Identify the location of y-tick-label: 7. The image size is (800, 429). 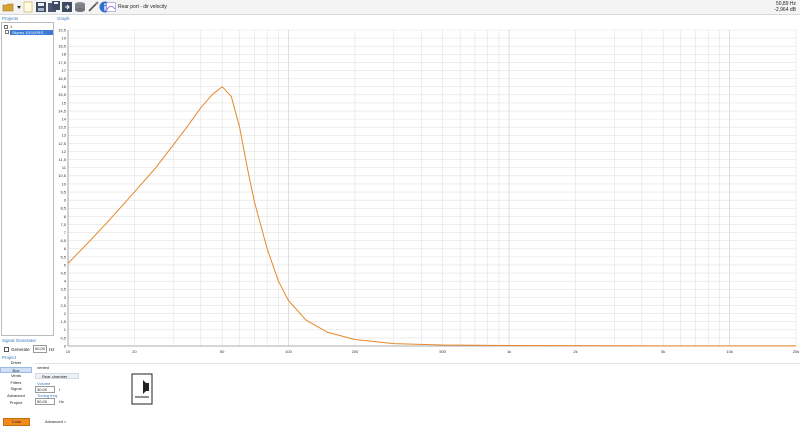
(65, 232).